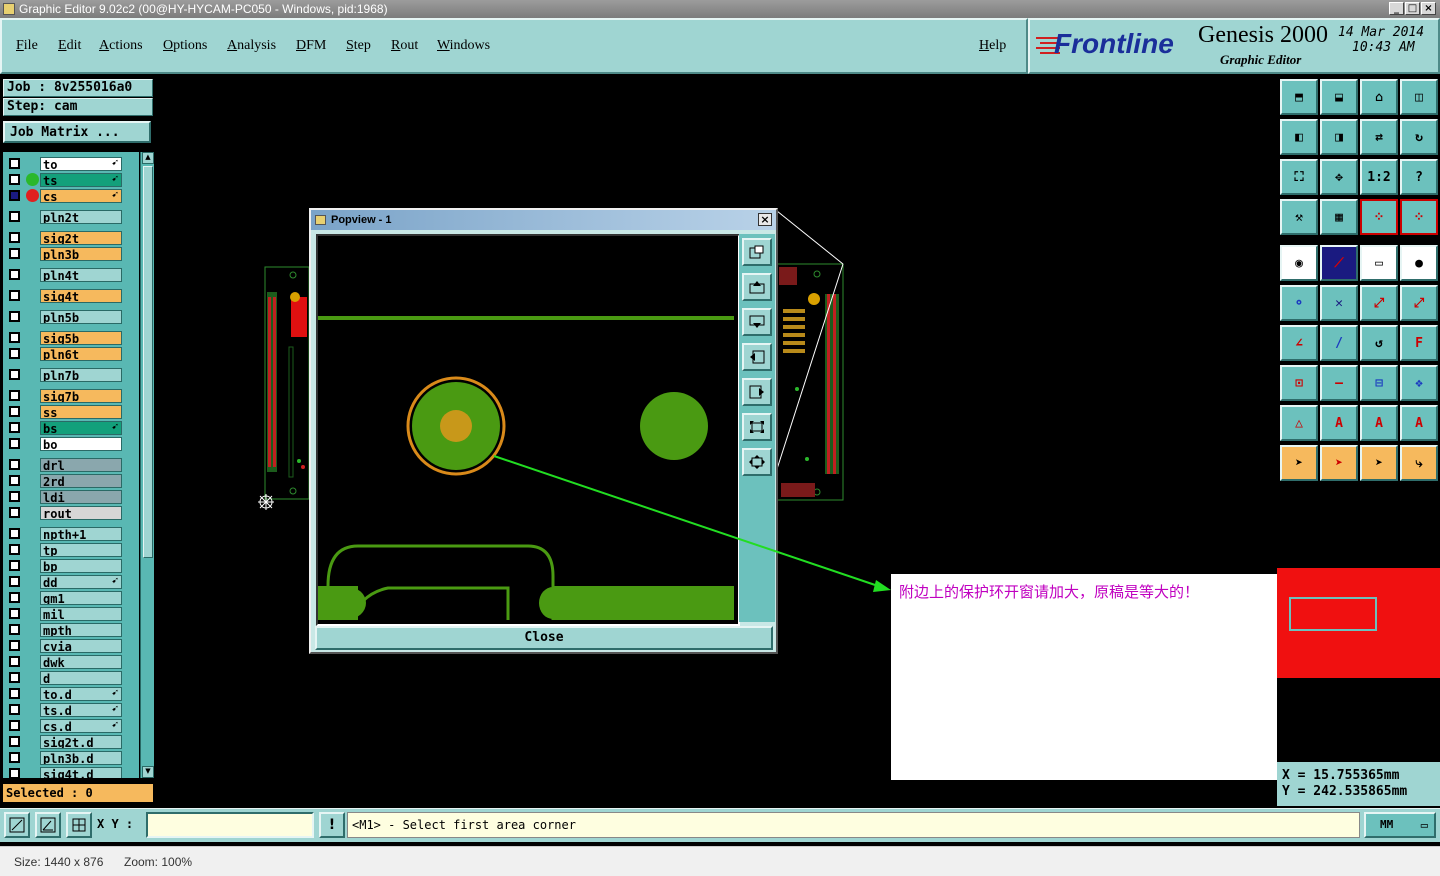  I want to click on dash-icon: —, so click(1339, 383).